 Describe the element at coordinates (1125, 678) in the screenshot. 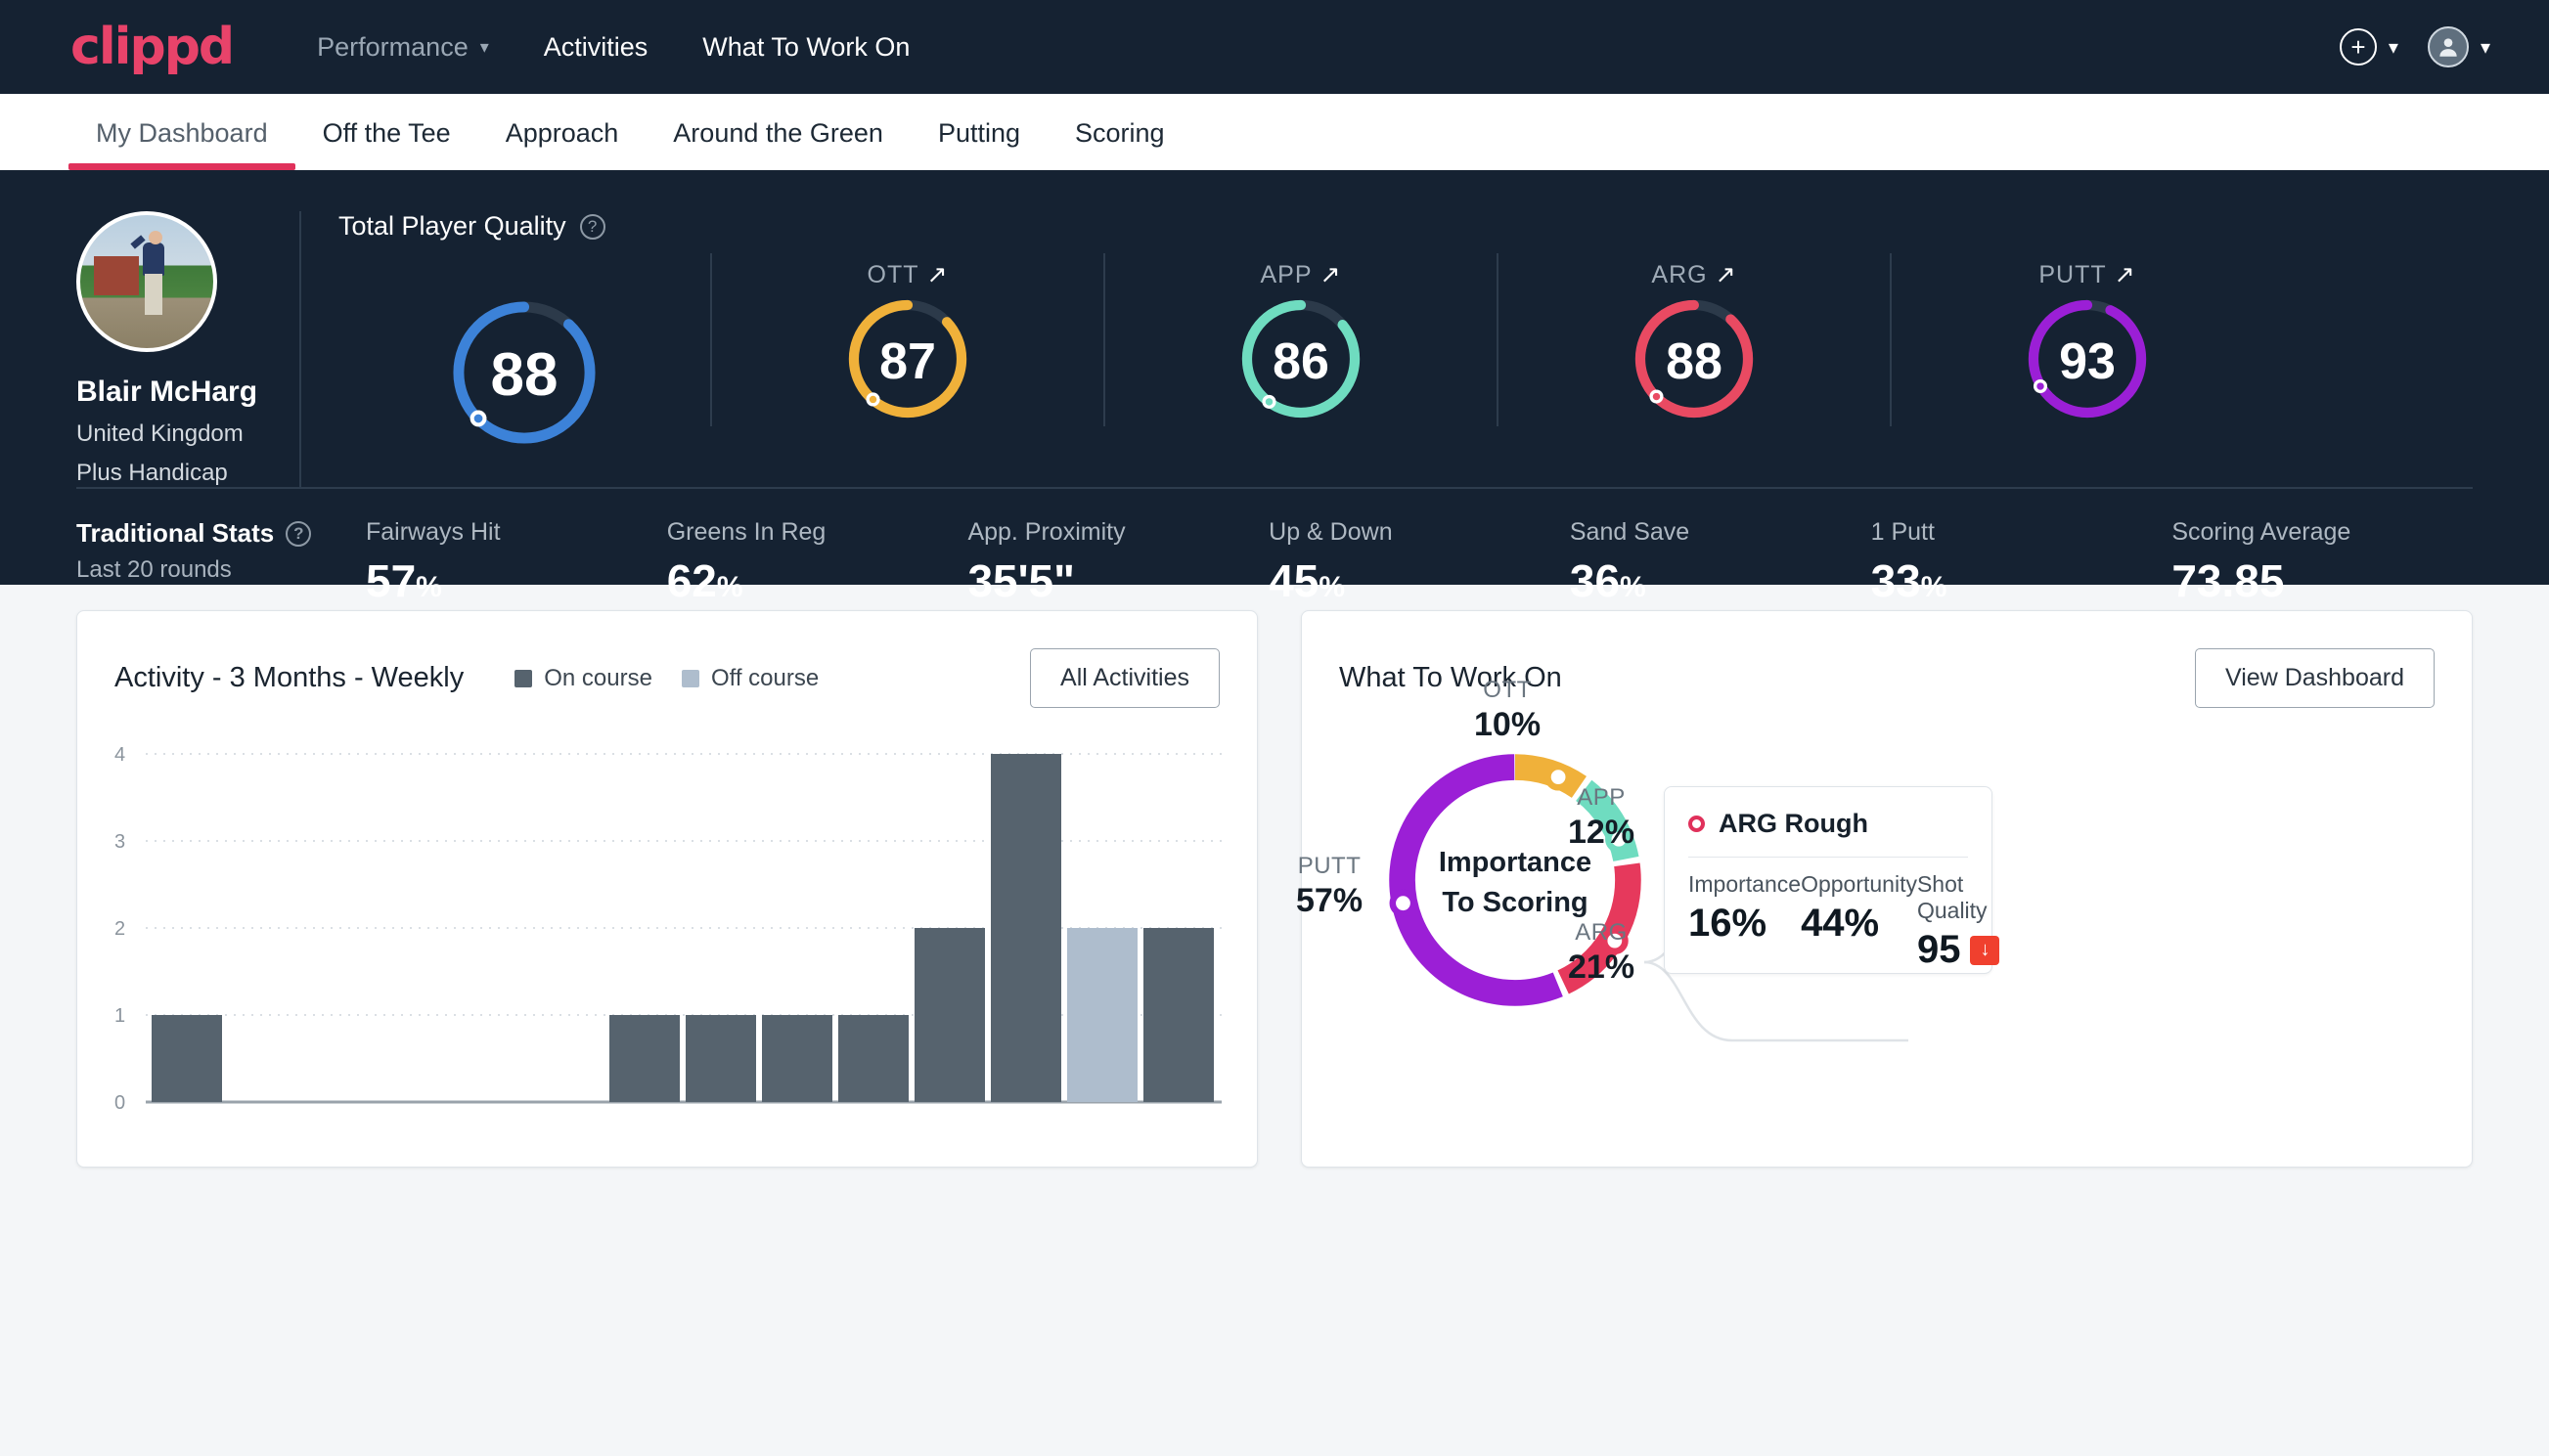

I see `all-activities-button: All Activities` at that location.